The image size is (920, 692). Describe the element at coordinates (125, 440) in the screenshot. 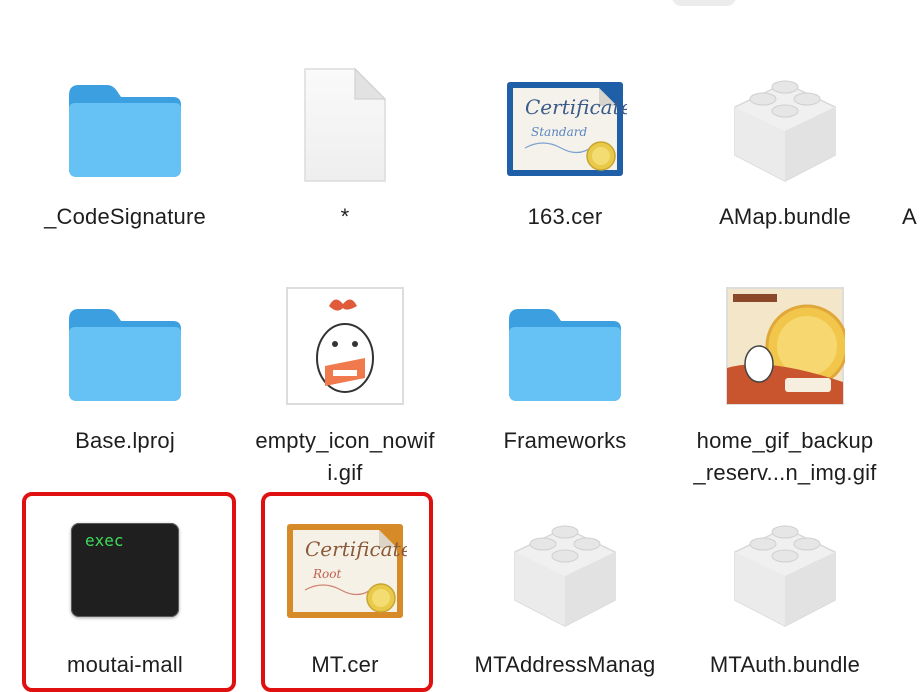

I see `file-name: Base.lproj` at that location.